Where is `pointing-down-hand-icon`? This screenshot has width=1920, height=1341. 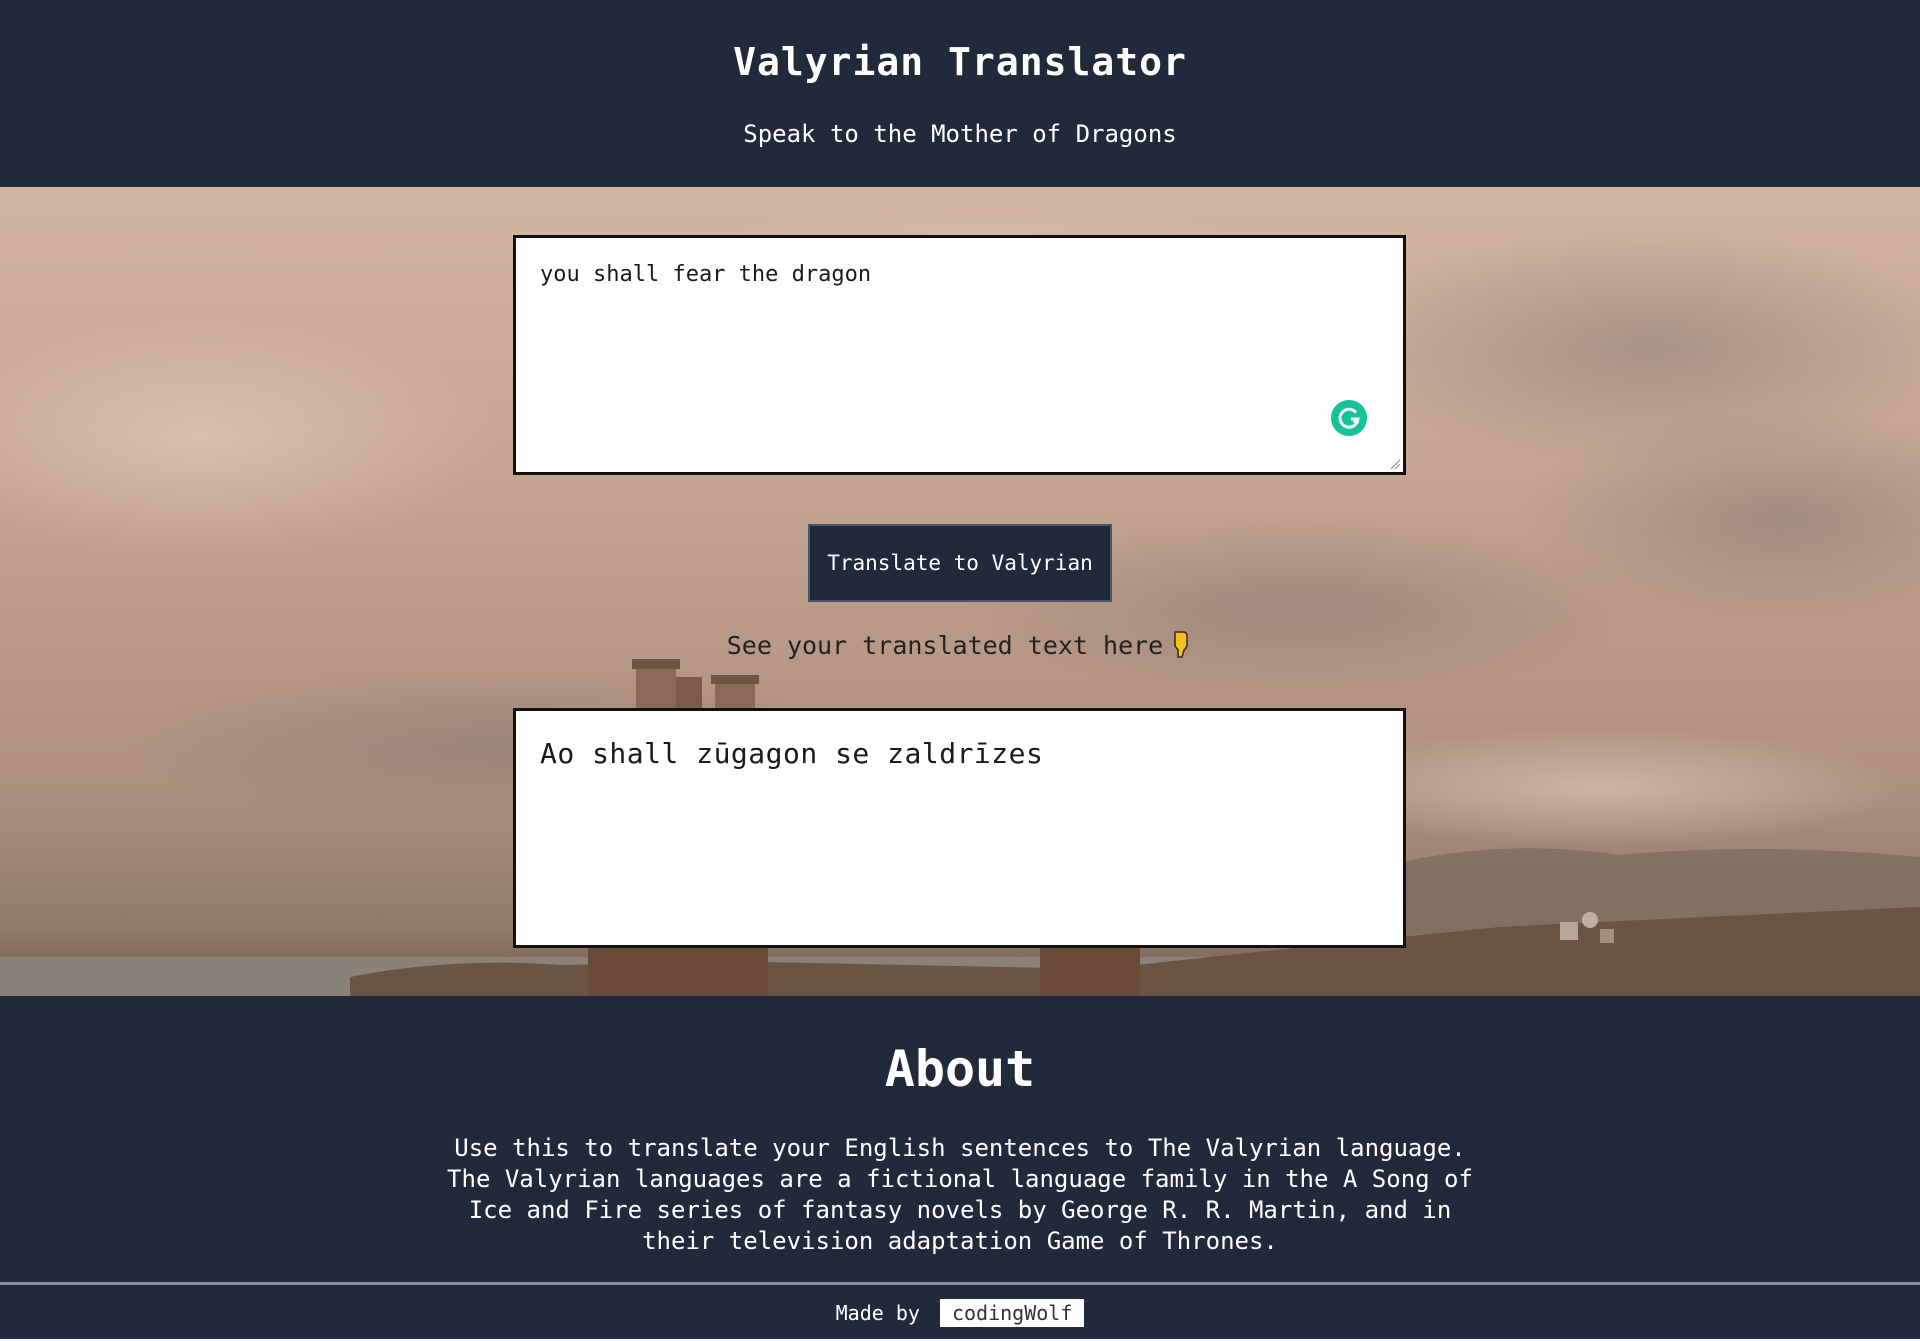 pointing-down-hand-icon is located at coordinates (1181, 644).